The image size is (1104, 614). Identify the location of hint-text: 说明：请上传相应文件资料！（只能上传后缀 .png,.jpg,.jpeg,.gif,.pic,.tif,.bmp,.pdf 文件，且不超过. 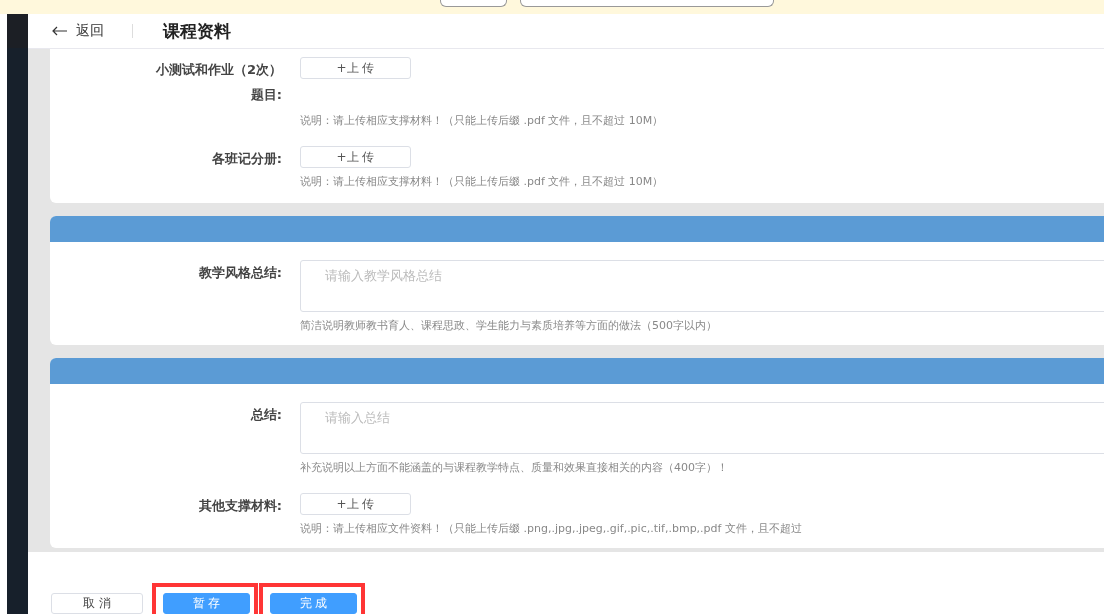
(551, 528).